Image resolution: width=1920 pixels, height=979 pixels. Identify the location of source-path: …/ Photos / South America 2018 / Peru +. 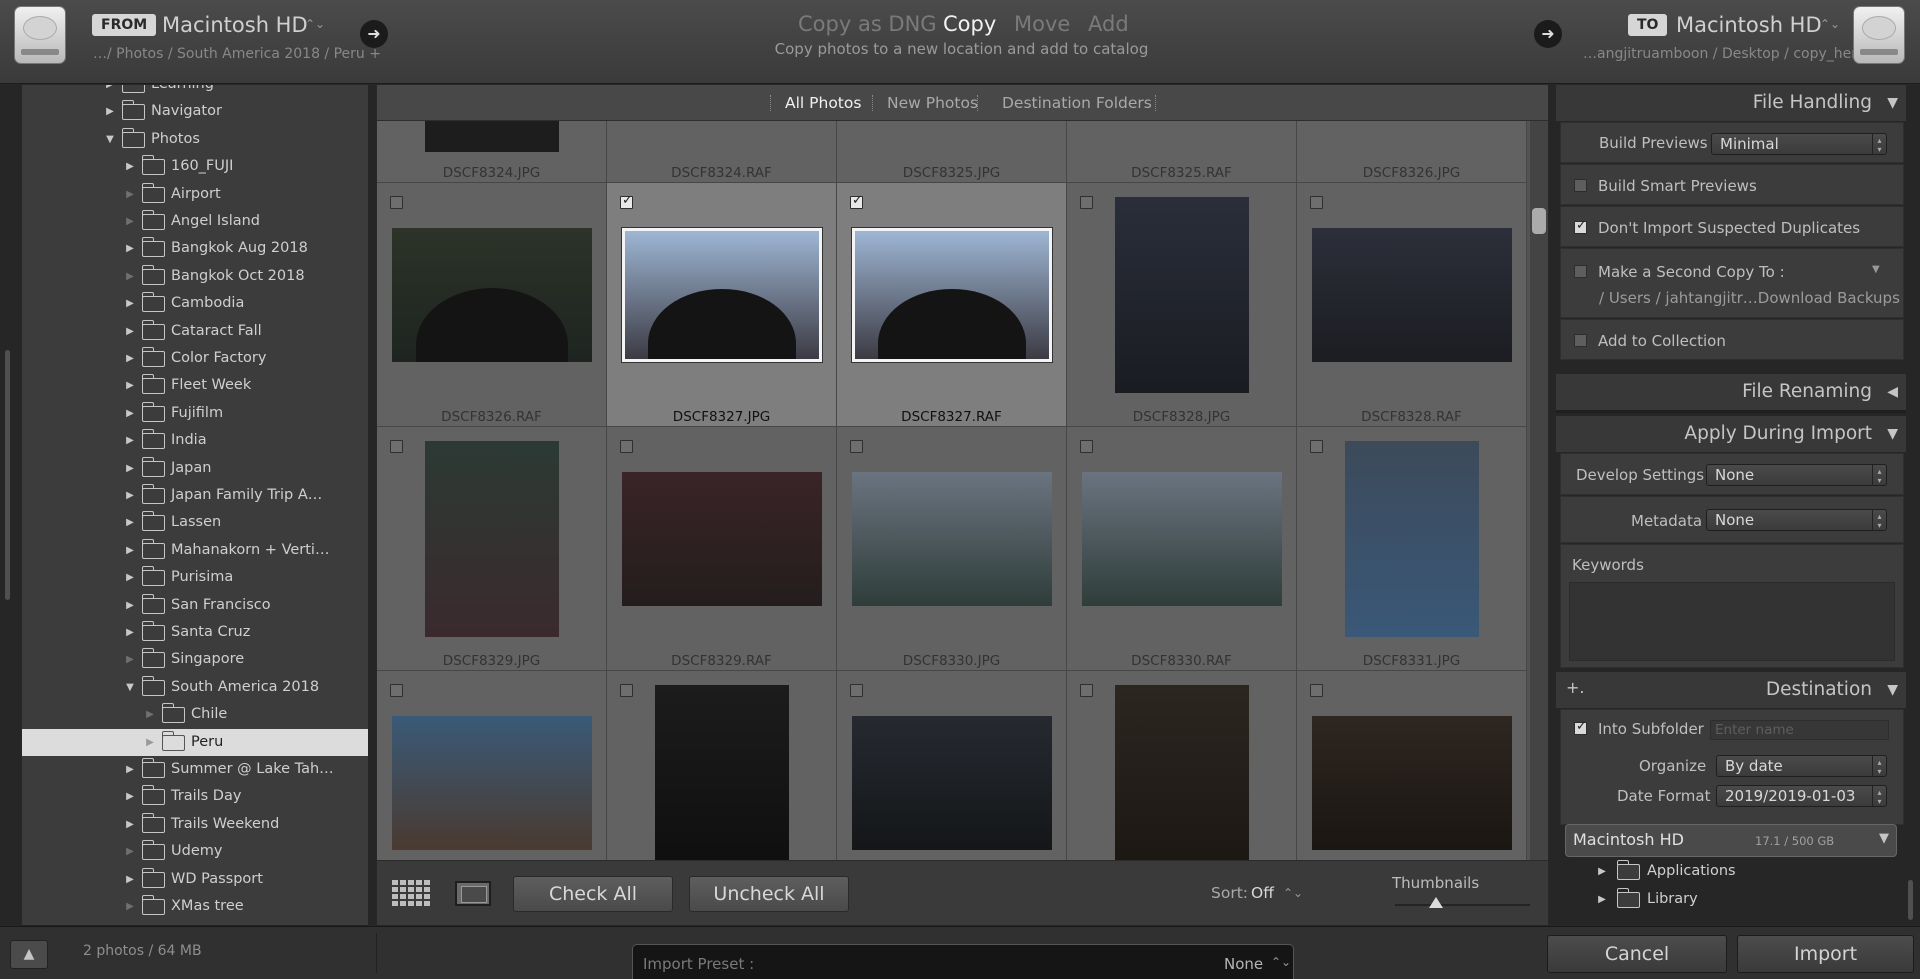
(237, 54).